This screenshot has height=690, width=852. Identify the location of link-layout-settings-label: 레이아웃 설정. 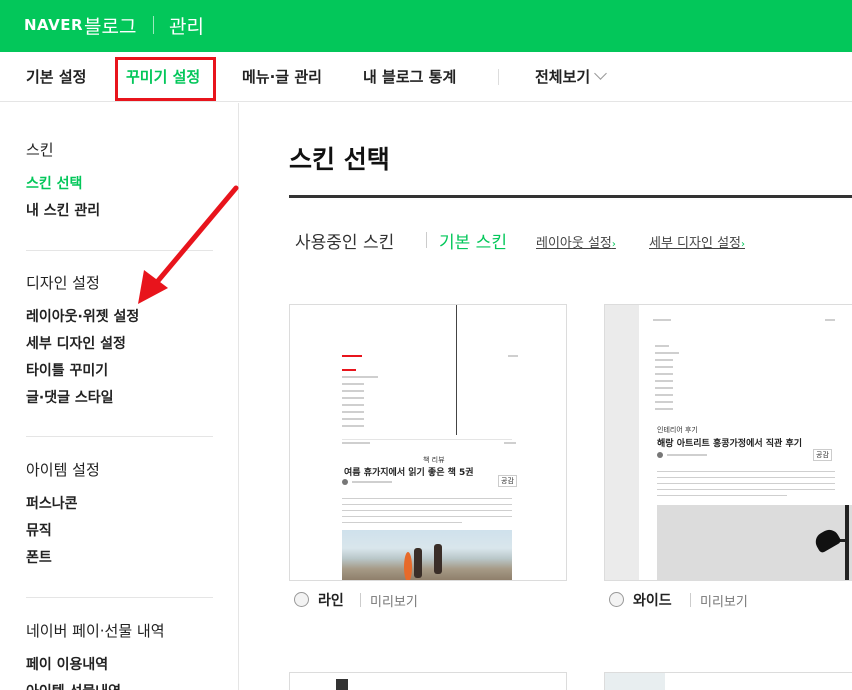
(574, 243).